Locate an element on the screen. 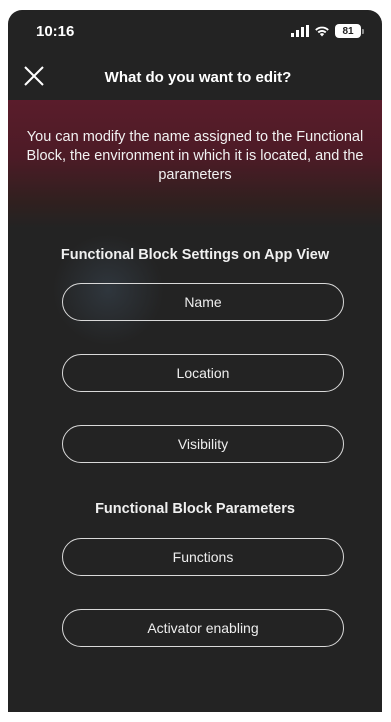 The height and width of the screenshot is (722, 391). location-button: Location is located at coordinates (203, 373).